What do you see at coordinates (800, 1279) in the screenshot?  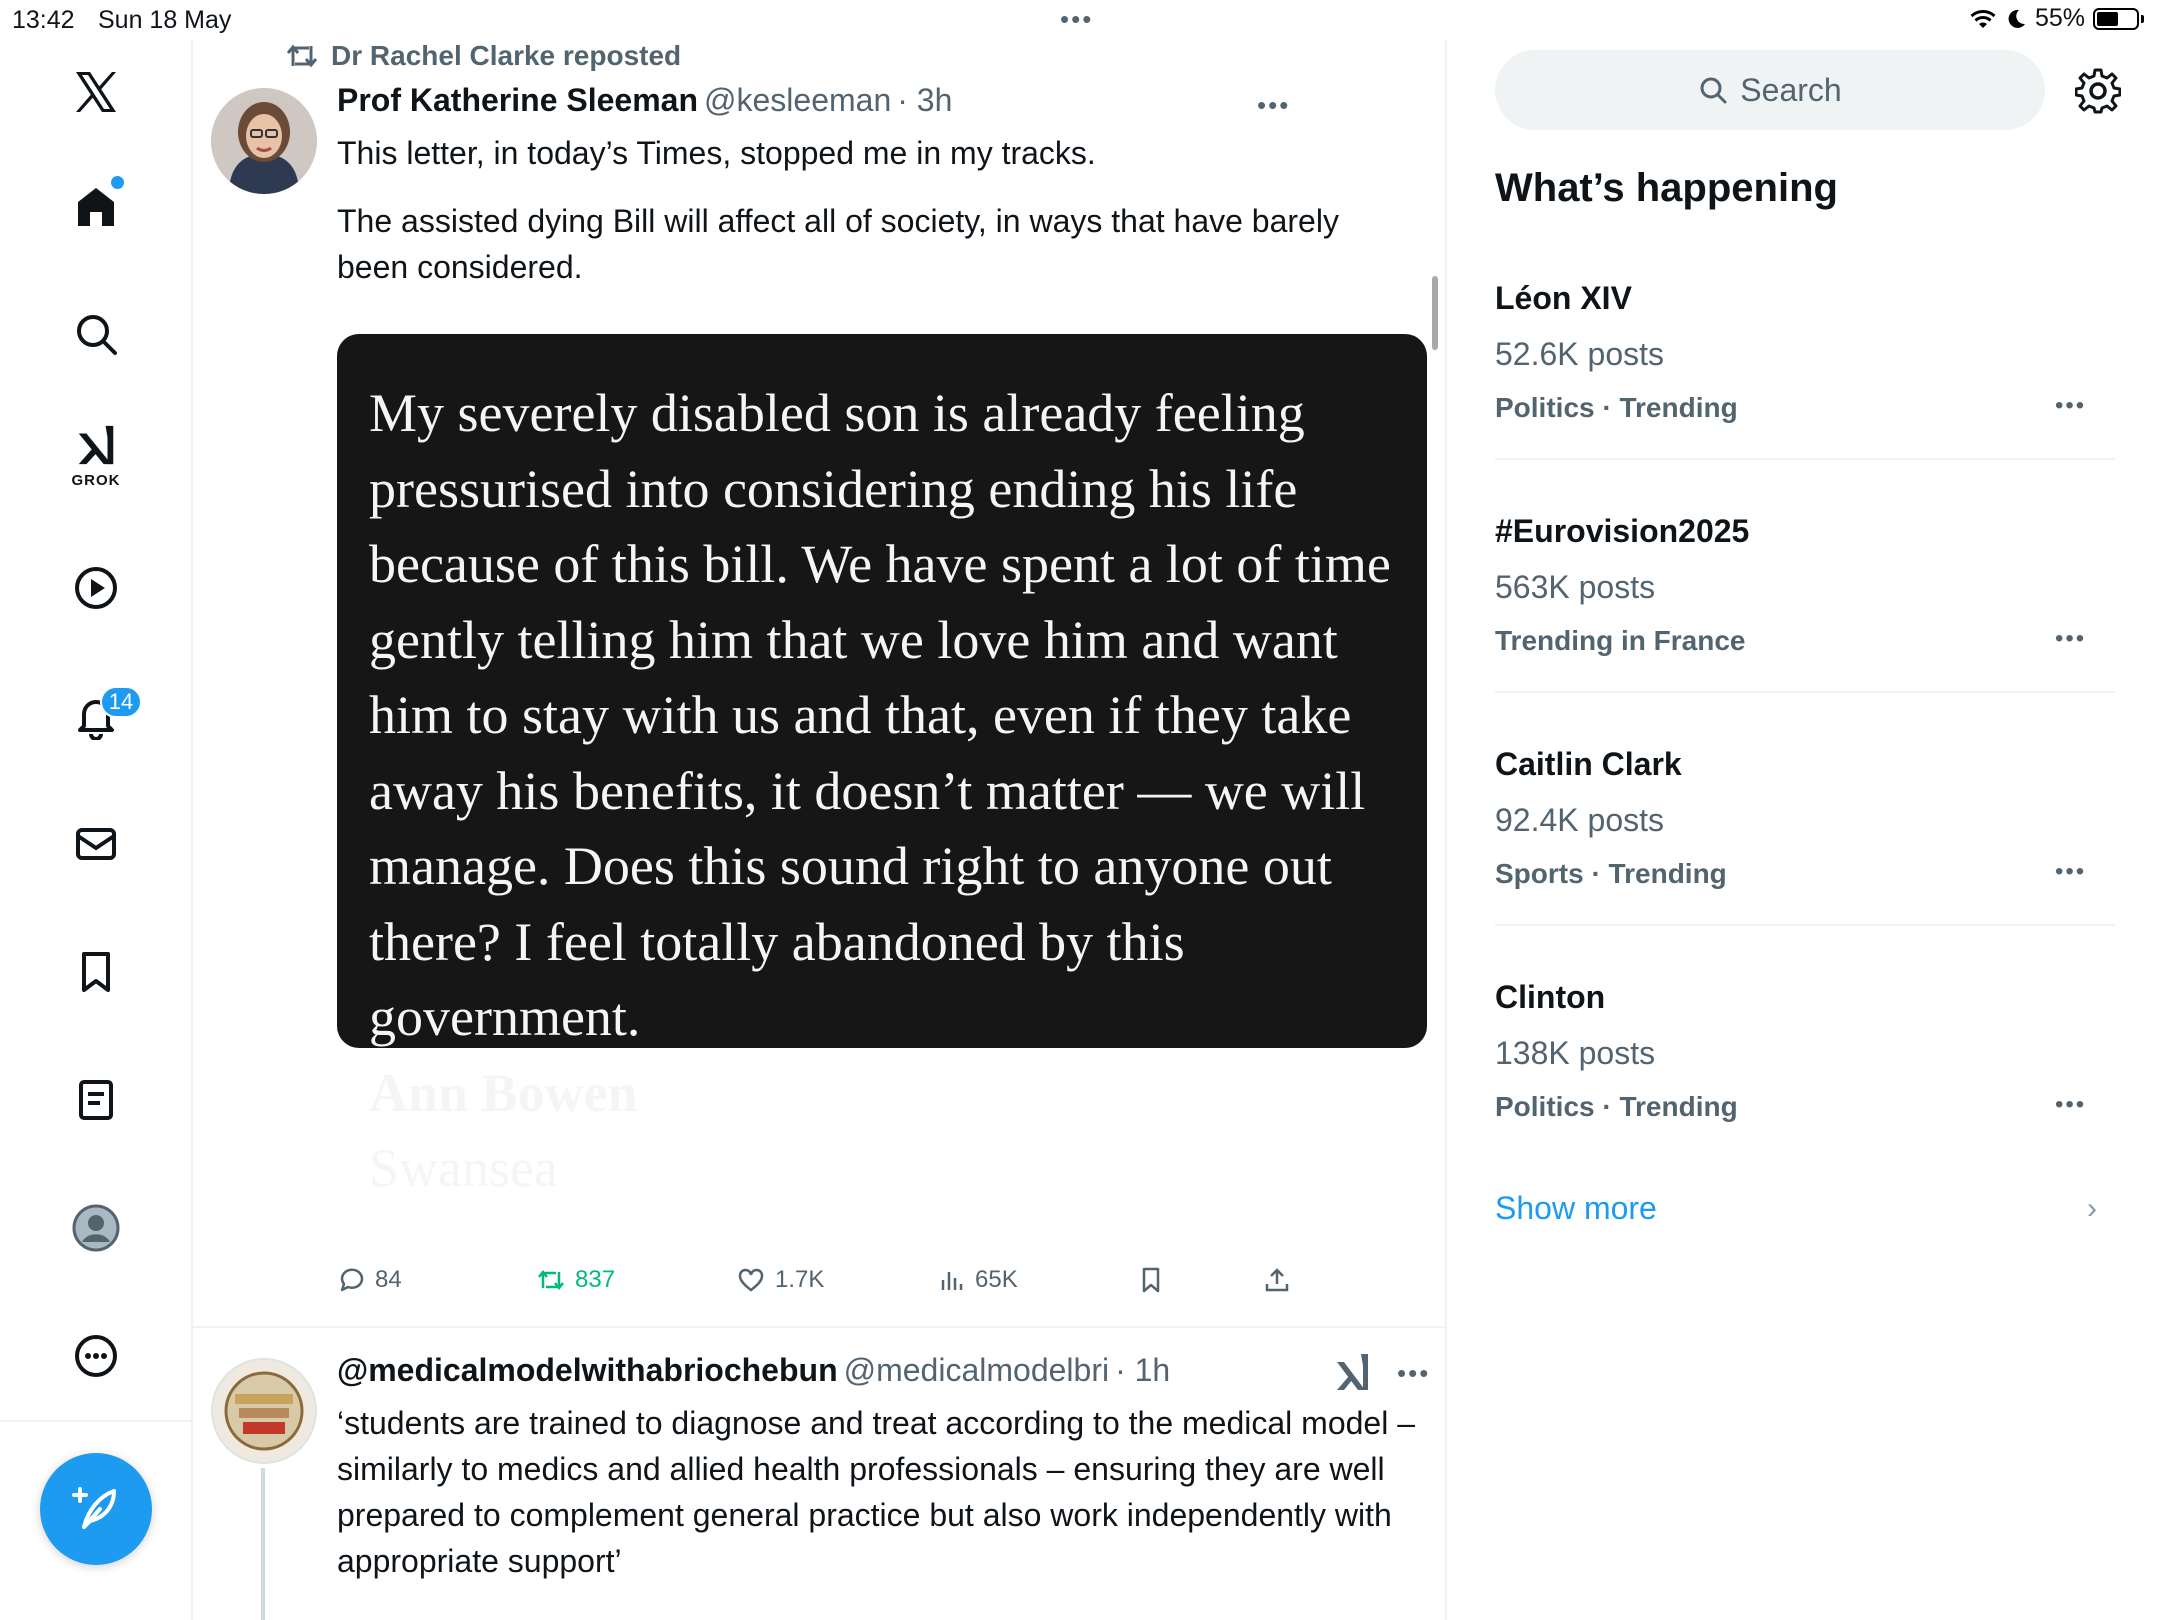 I see `like-count: 1.7K` at bounding box center [800, 1279].